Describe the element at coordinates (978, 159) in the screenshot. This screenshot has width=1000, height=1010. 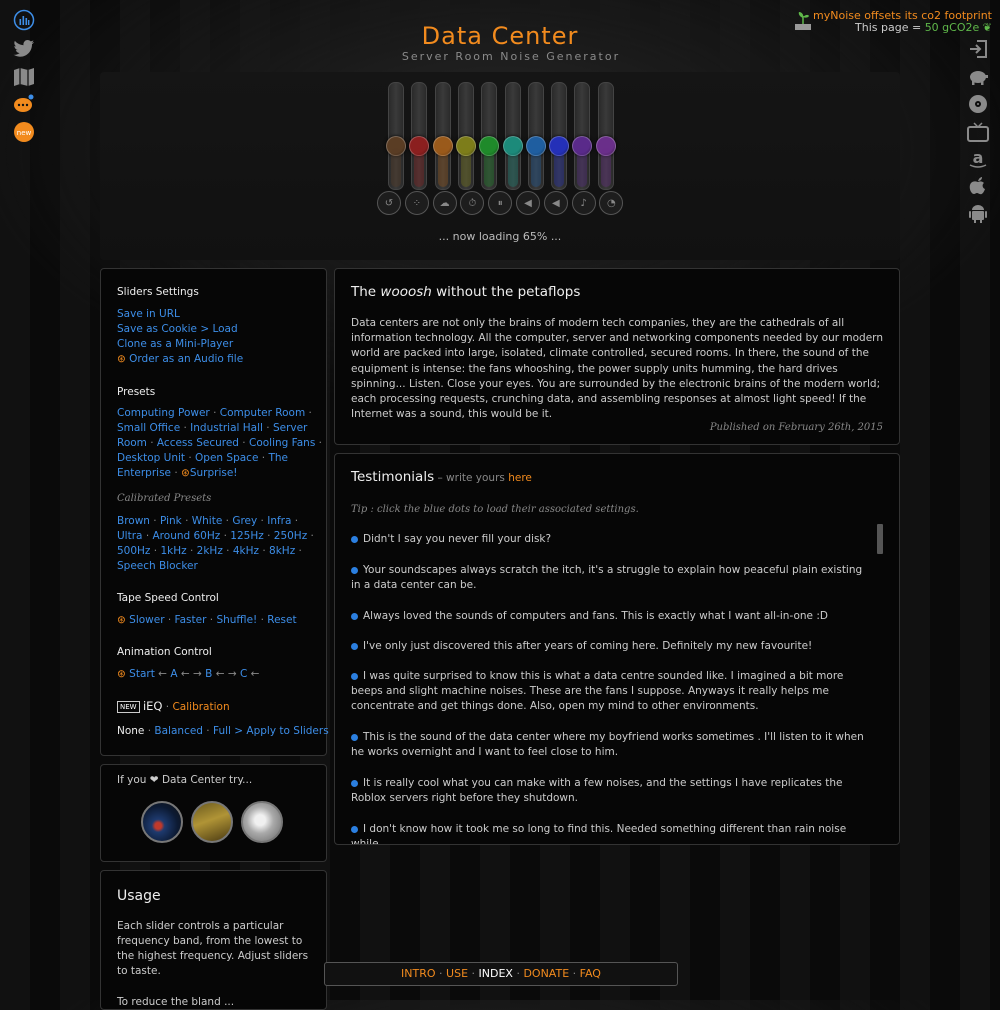
I see `amazon-icon: a` at that location.